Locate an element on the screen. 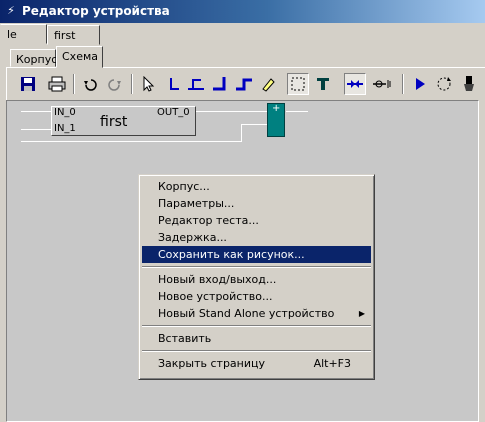 This screenshot has width=485, height=422. print-button is located at coordinates (57, 84).